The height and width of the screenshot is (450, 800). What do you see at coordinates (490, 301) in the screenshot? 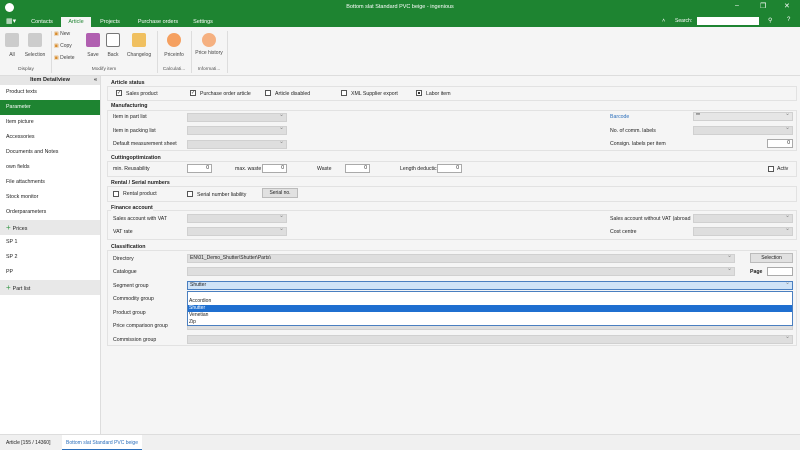
I see `dropdown-option: Accordion` at bounding box center [490, 301].